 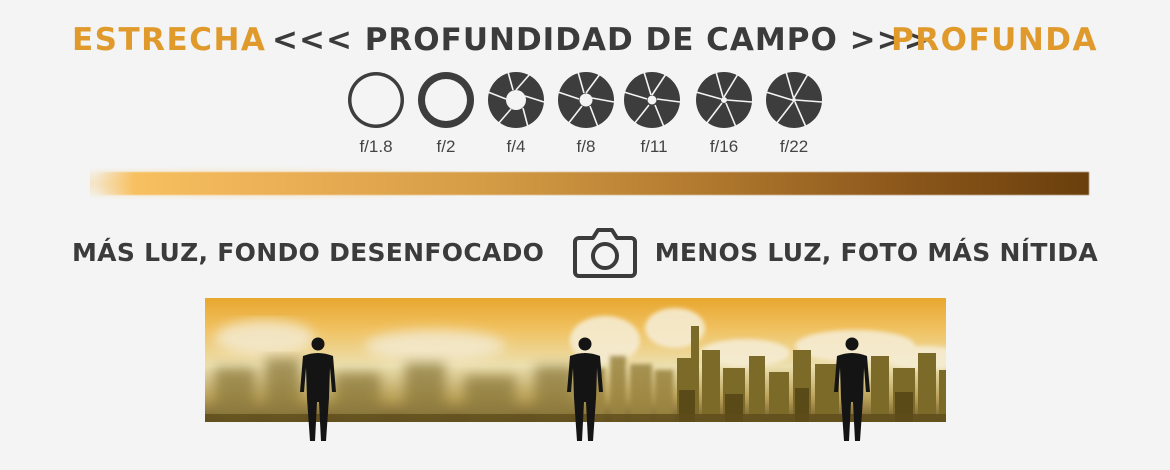 What do you see at coordinates (794, 146) in the screenshot?
I see `fstop-label: f/22` at bounding box center [794, 146].